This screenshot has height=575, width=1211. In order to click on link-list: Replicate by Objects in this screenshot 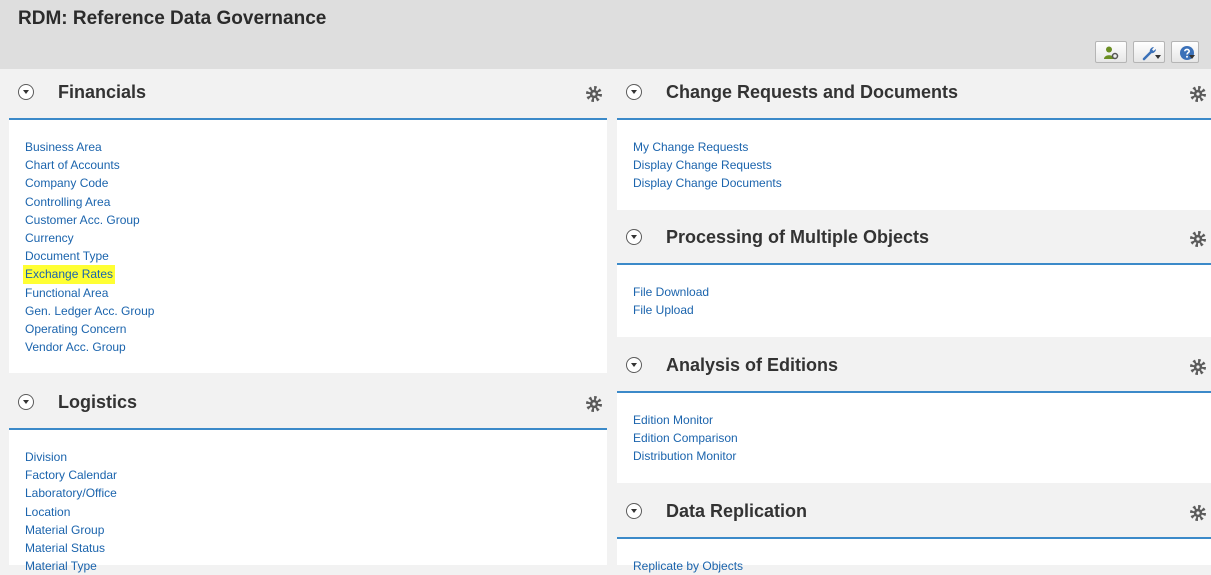, I will do `click(688, 566)`.